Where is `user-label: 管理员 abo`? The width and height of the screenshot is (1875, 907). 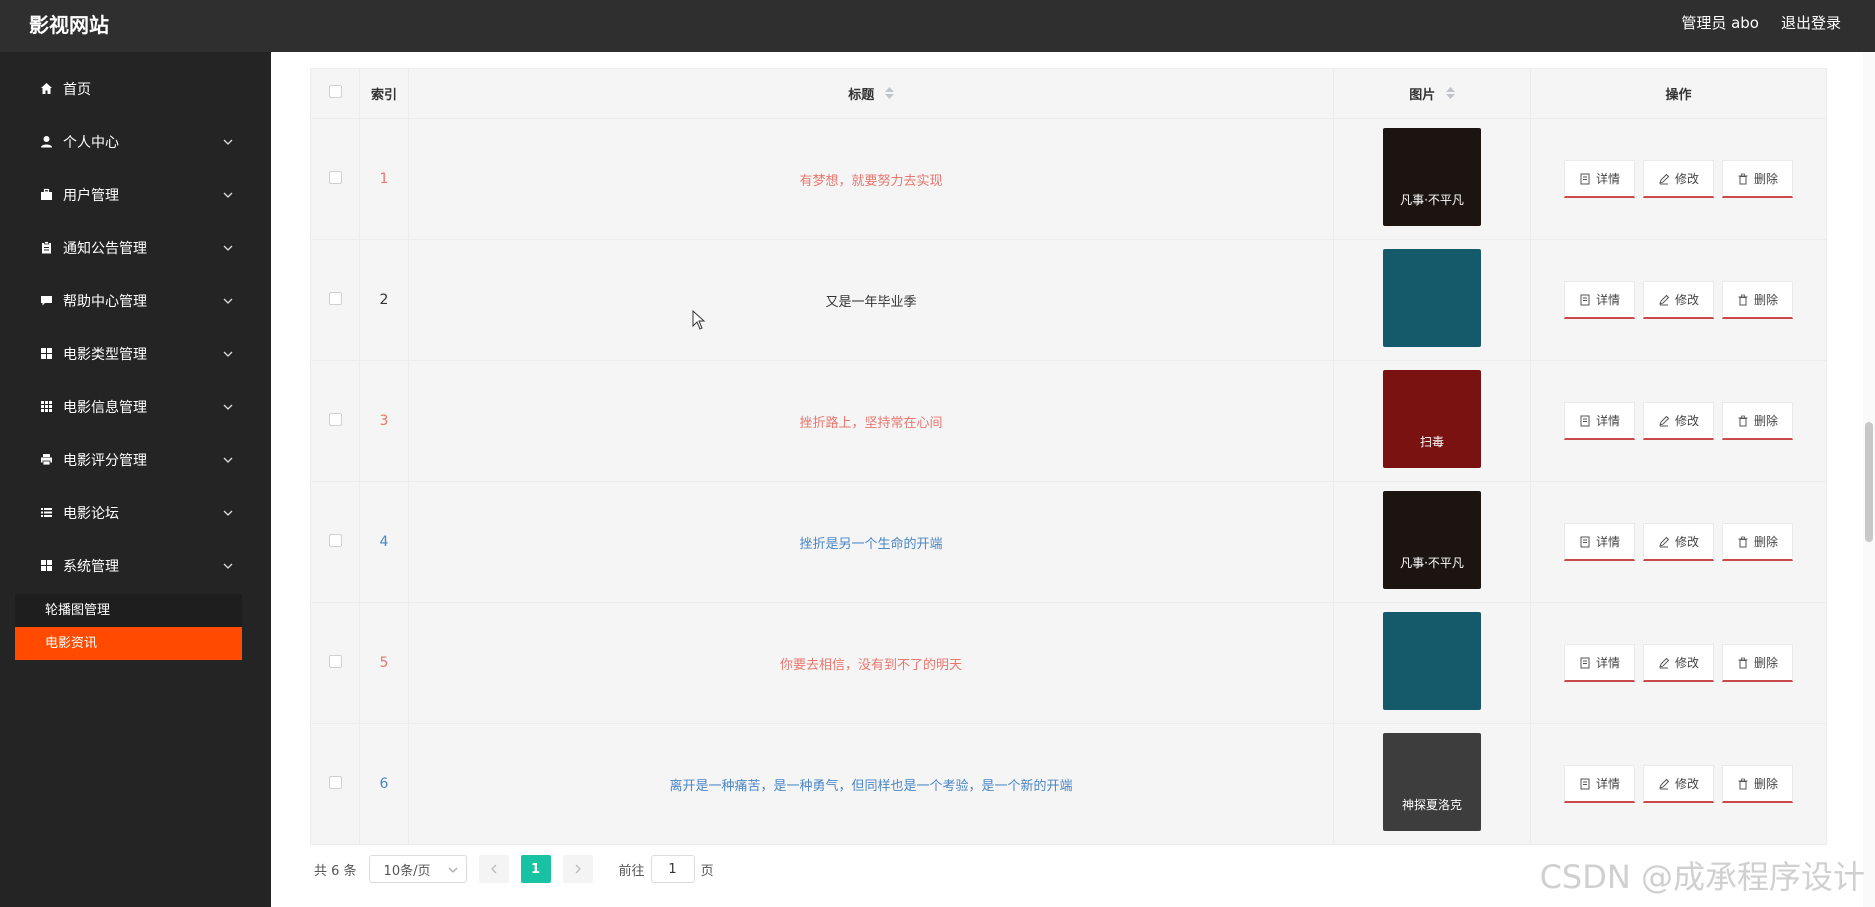 user-label: 管理员 abo is located at coordinates (1720, 22).